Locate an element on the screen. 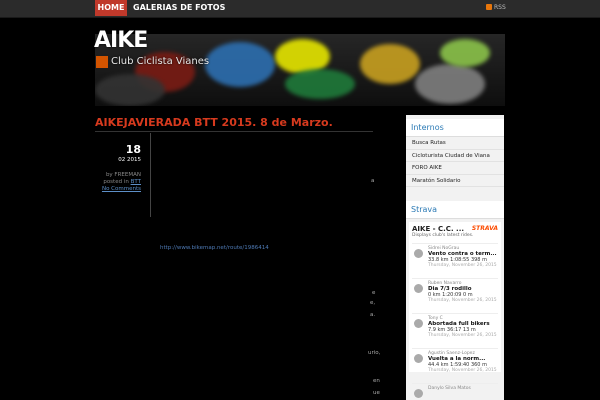  text-fragment: a. is located at coordinates (373, 315).